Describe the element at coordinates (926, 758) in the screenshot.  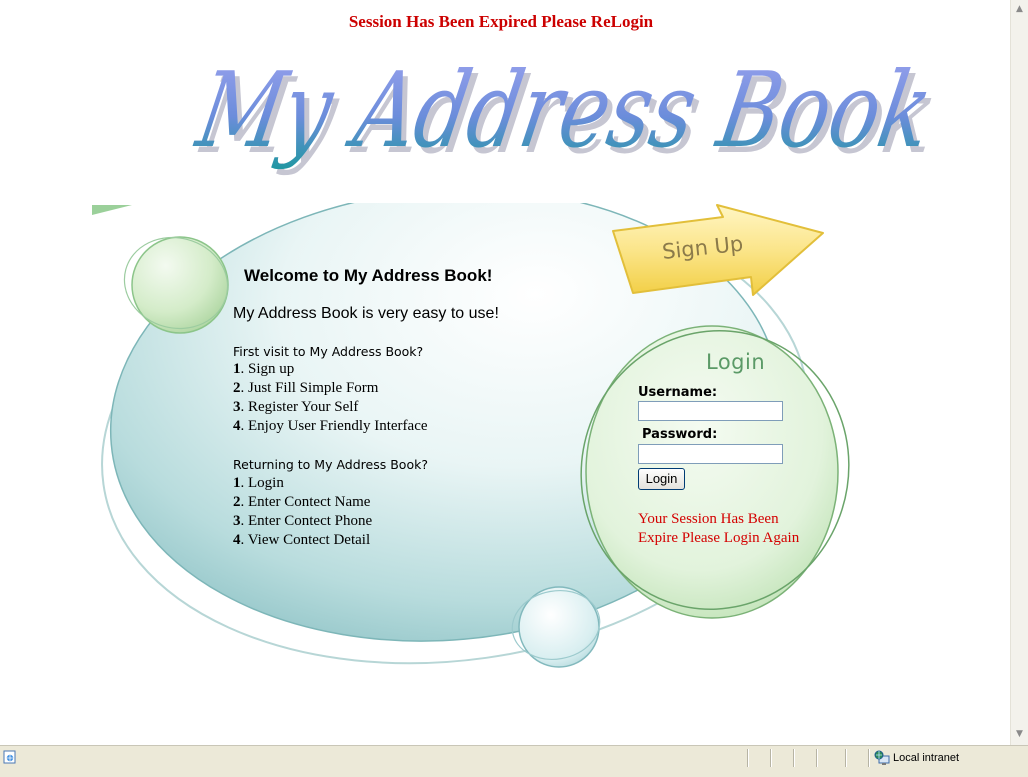
I see `security-zone-label: Local intranet` at that location.